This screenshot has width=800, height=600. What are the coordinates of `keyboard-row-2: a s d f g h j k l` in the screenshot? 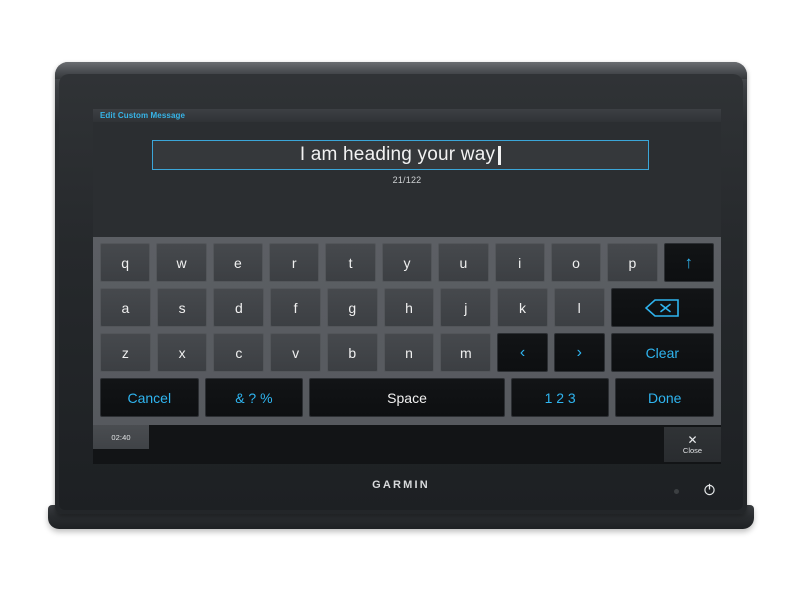 It's located at (407, 307).